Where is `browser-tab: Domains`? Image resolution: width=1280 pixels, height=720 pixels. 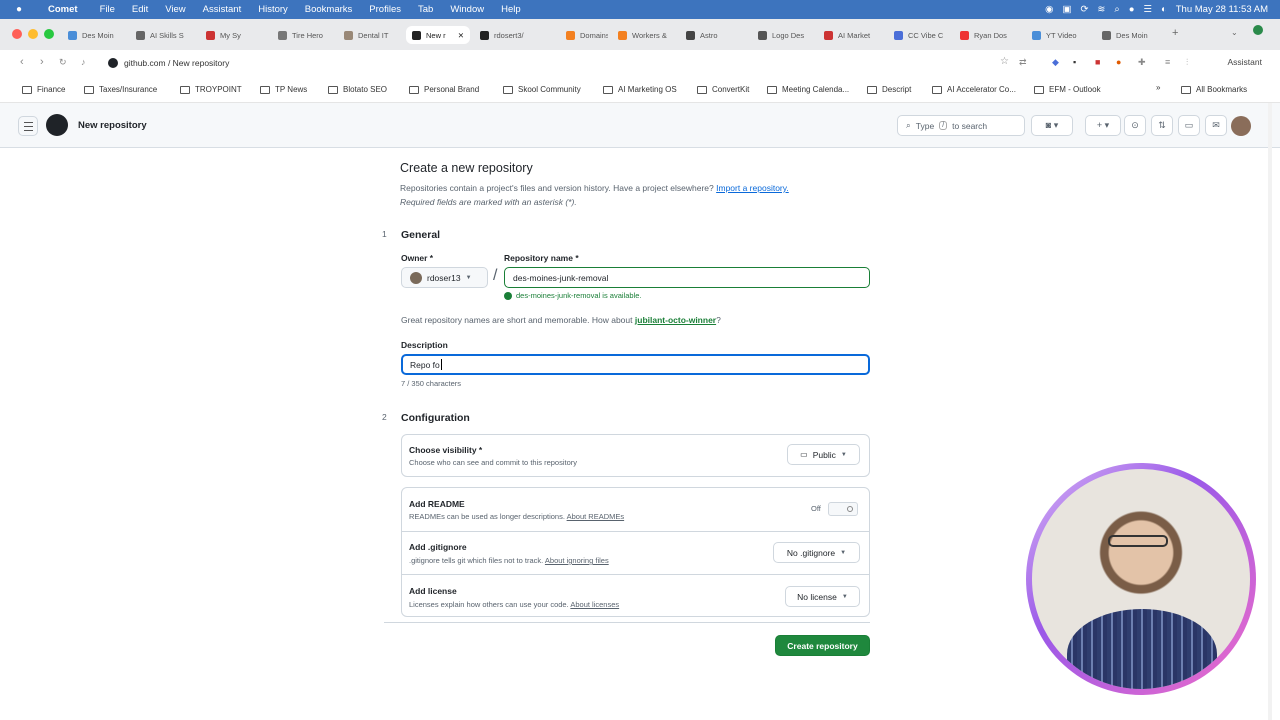
browser-tab: Domains is located at coordinates (584, 35).